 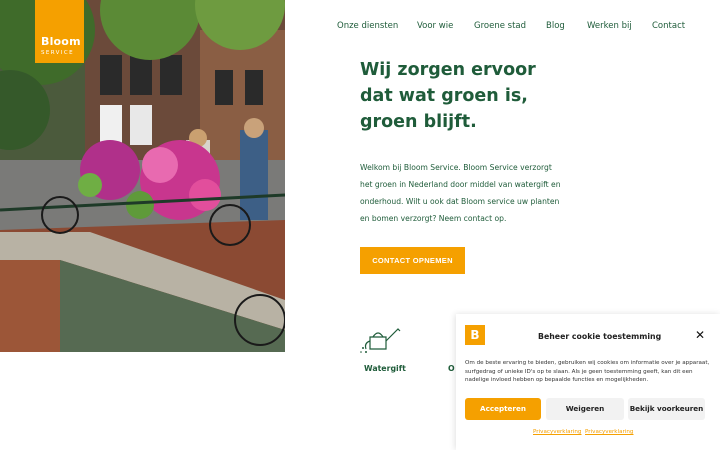 I want to click on nav-item-voor-wie: Voor wie, so click(x=435, y=26).